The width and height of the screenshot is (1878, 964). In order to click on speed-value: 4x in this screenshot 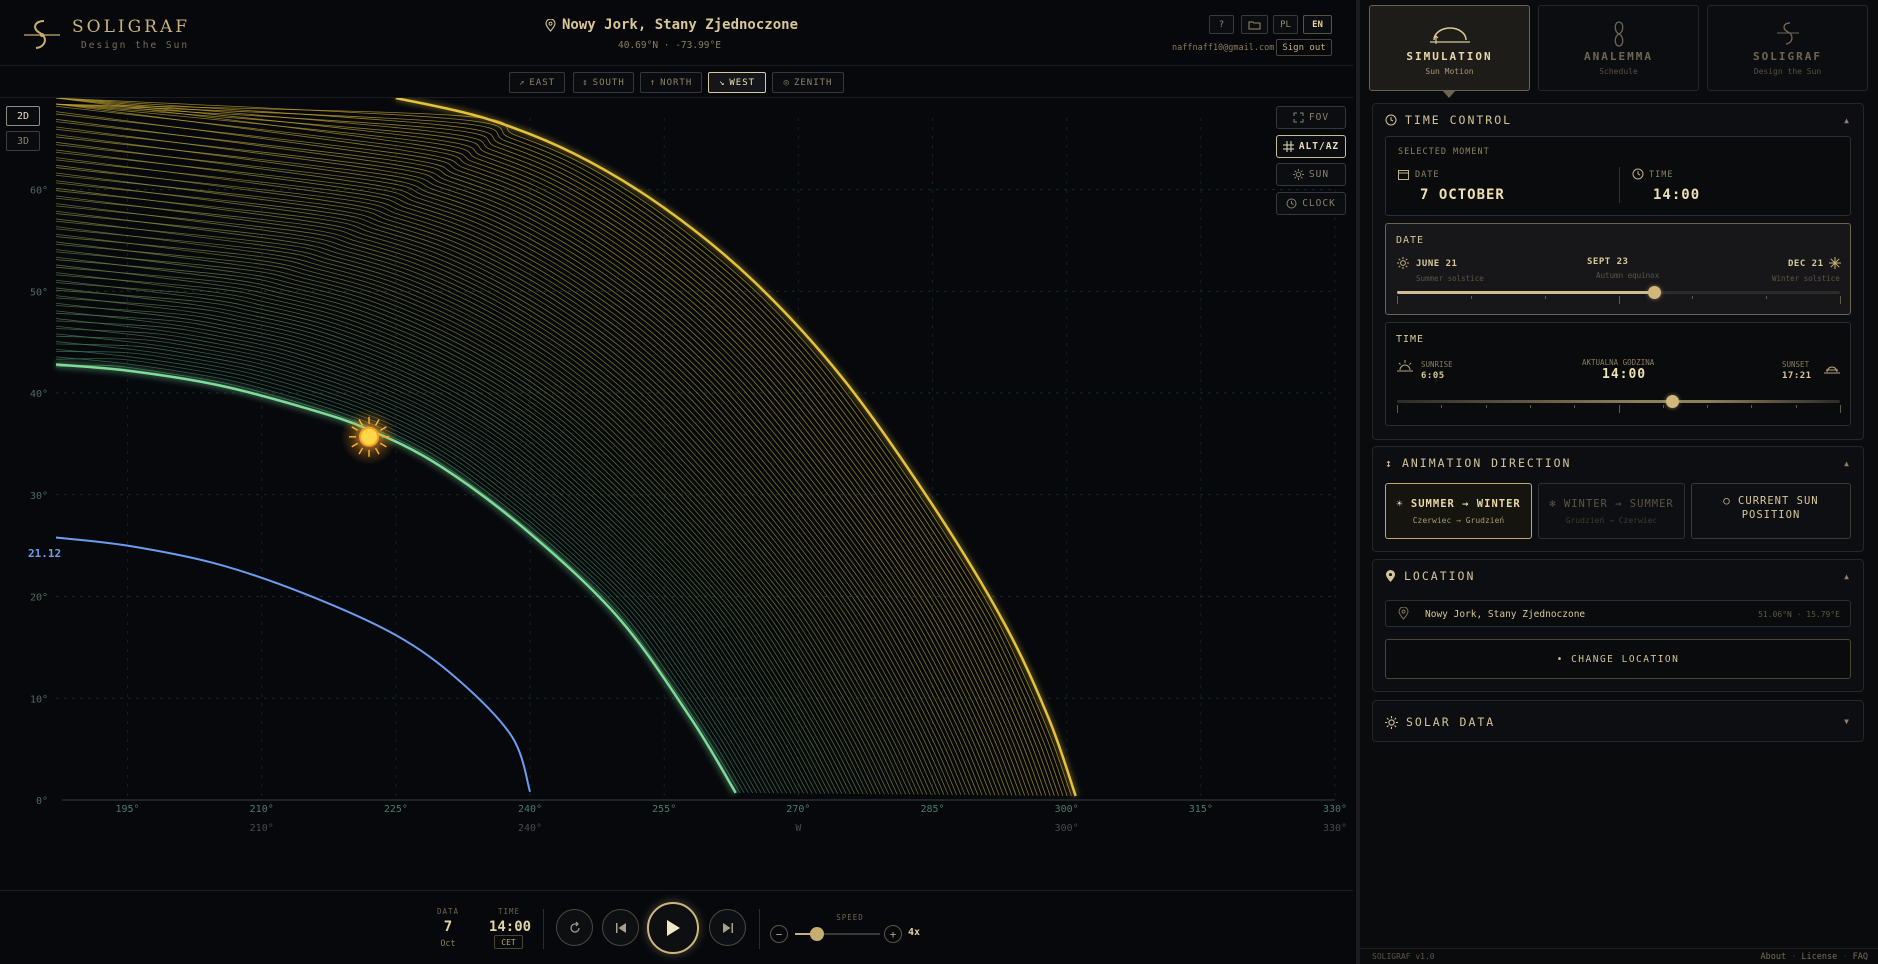, I will do `click(914, 932)`.